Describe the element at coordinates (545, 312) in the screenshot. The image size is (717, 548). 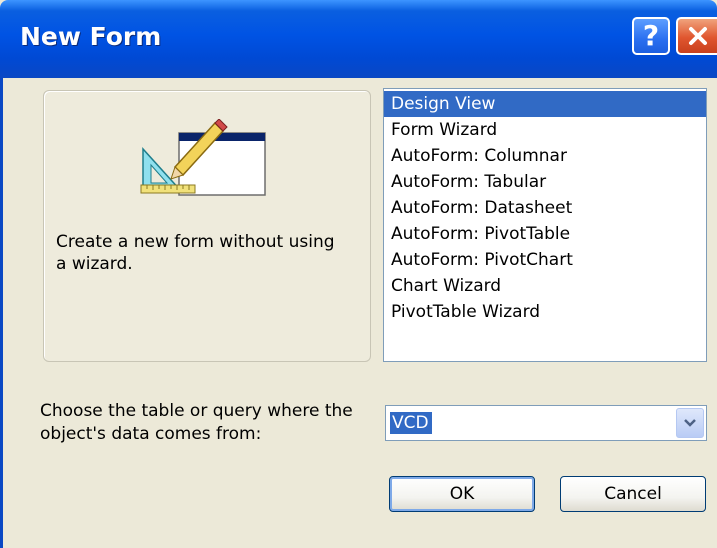
I see `list-item-pivottable-wizard: PivotTable Wizard` at that location.